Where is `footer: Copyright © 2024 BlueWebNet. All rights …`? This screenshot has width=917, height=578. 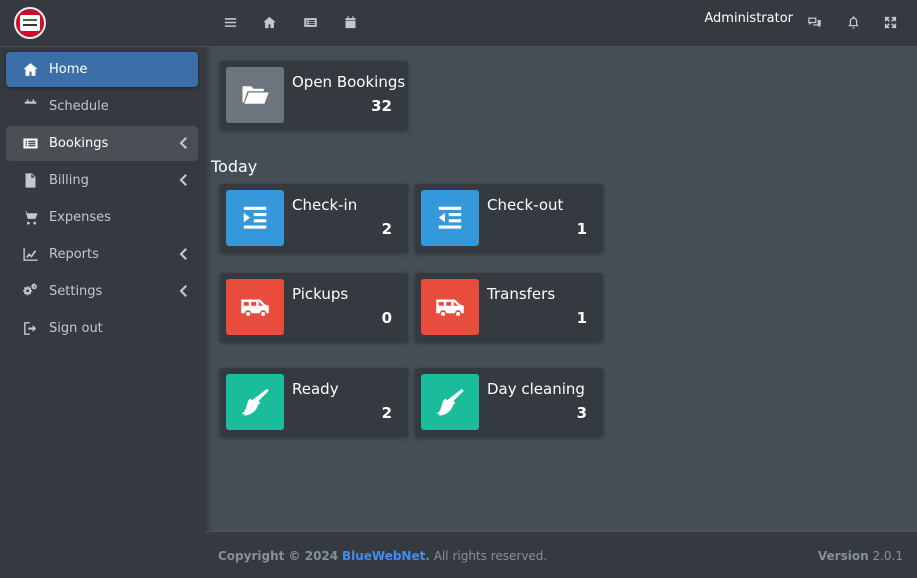
footer: Copyright © 2024 BlueWebNet. All rights … is located at coordinates (561, 554).